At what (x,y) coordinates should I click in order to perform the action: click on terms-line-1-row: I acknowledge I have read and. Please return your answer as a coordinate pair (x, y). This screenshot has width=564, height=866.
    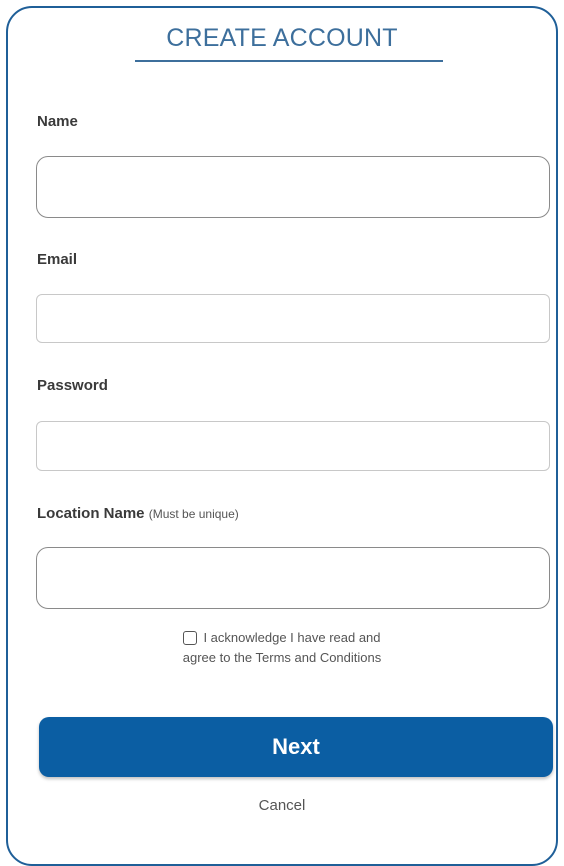
    Looking at the image, I should click on (282, 638).